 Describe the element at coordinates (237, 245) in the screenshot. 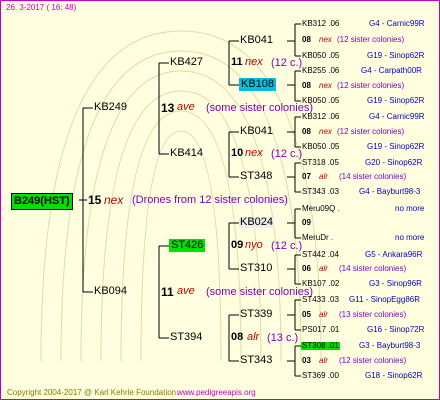

I see `st426-number: 09` at that location.